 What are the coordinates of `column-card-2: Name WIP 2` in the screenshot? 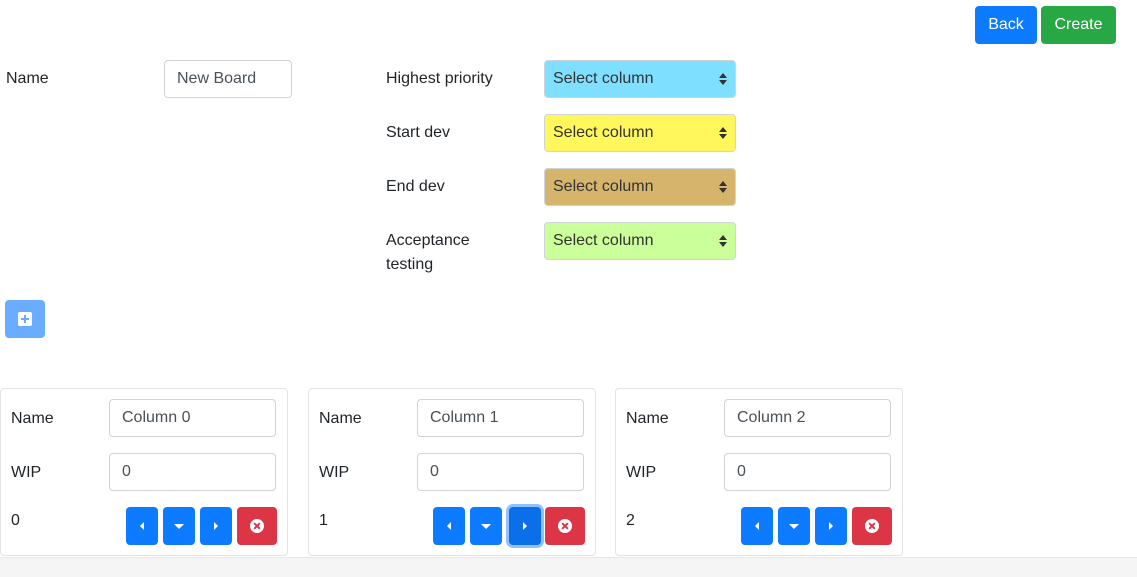 It's located at (759, 472).